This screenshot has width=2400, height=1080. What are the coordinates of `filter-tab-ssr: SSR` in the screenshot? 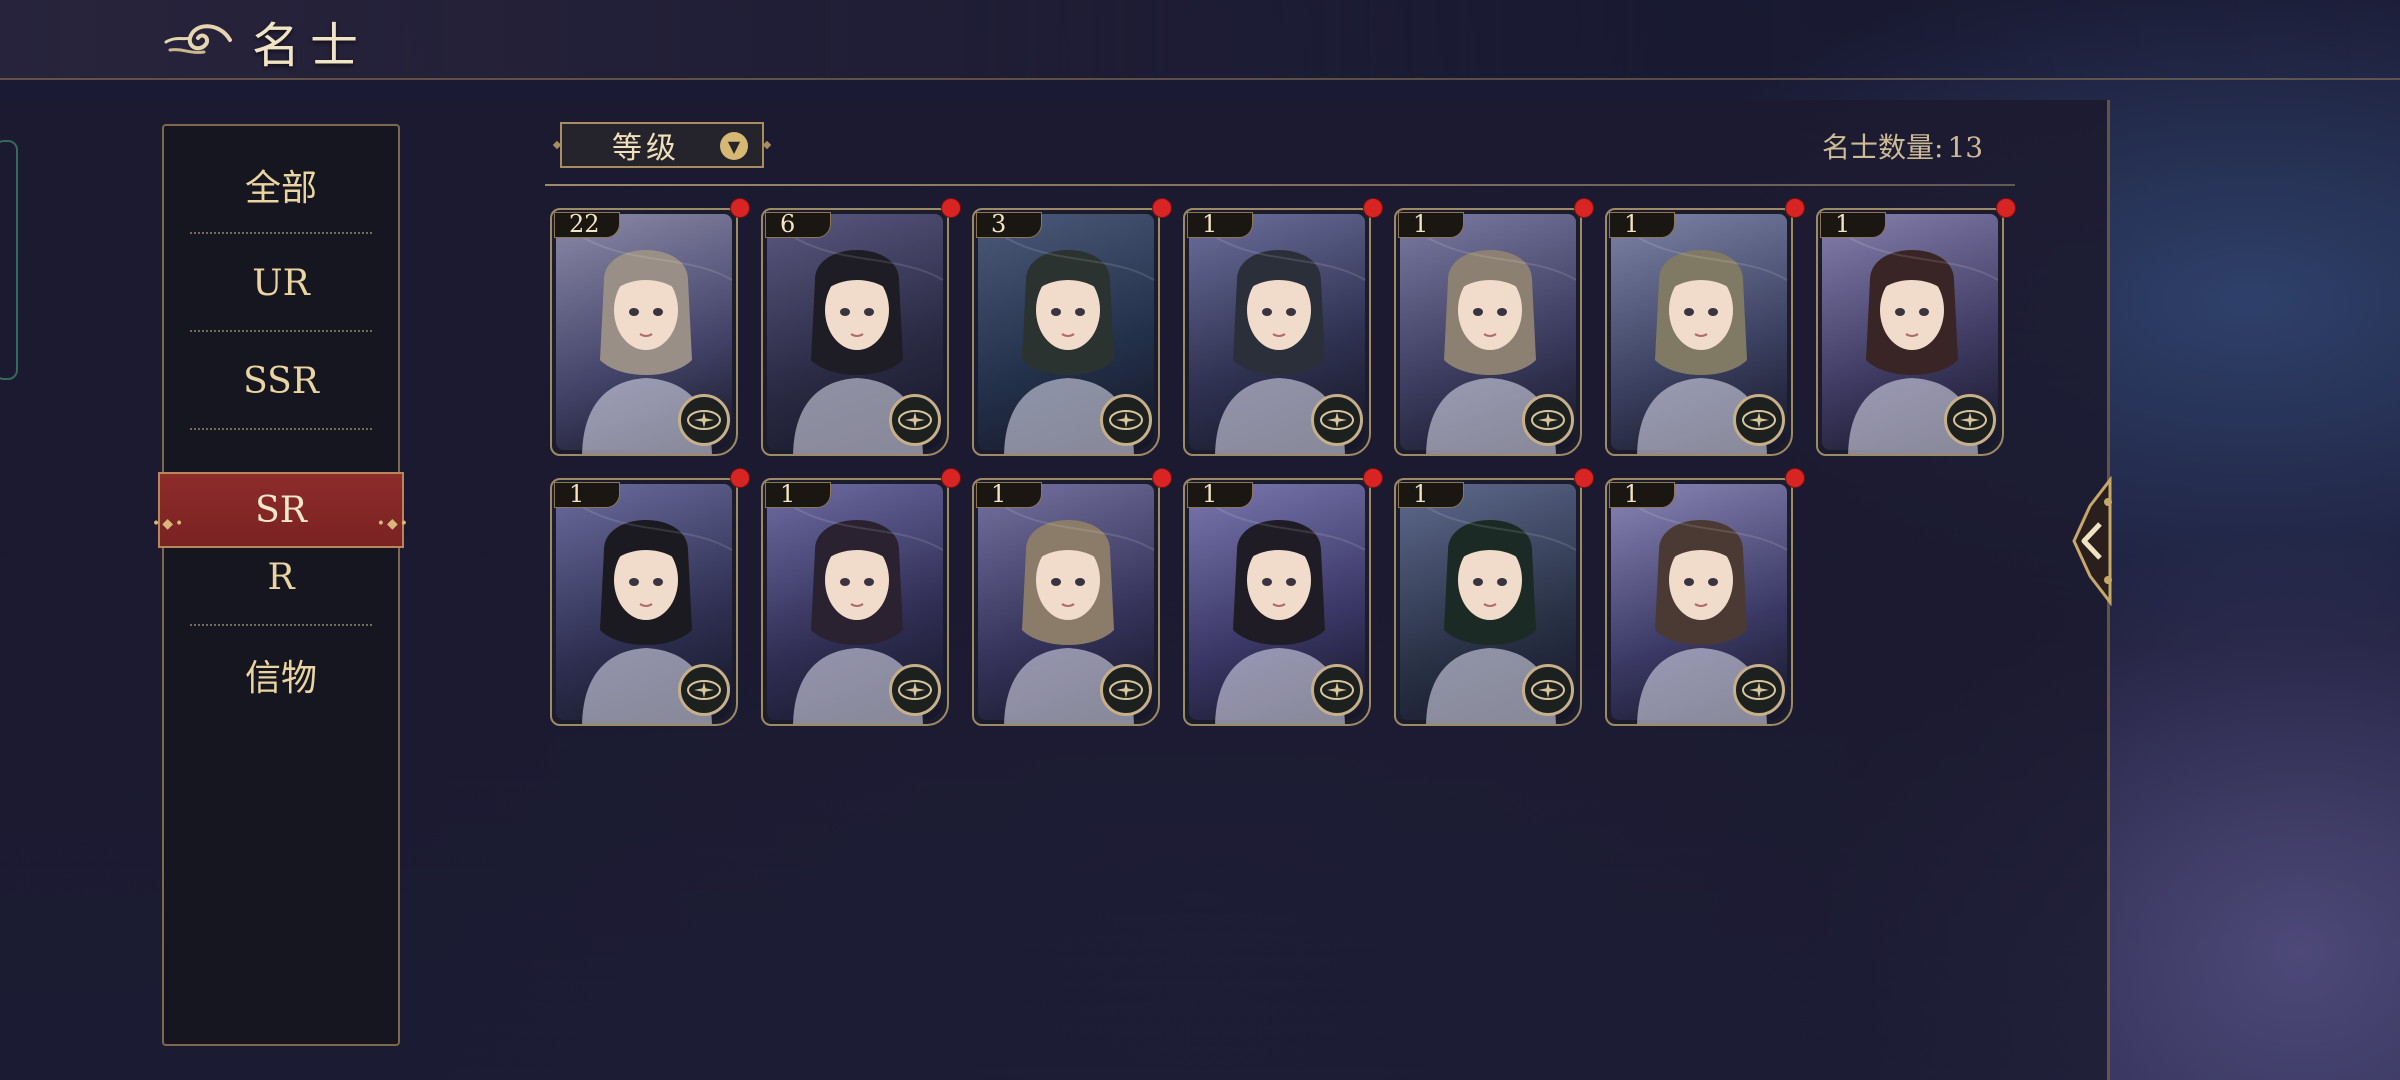 It's located at (281, 381).